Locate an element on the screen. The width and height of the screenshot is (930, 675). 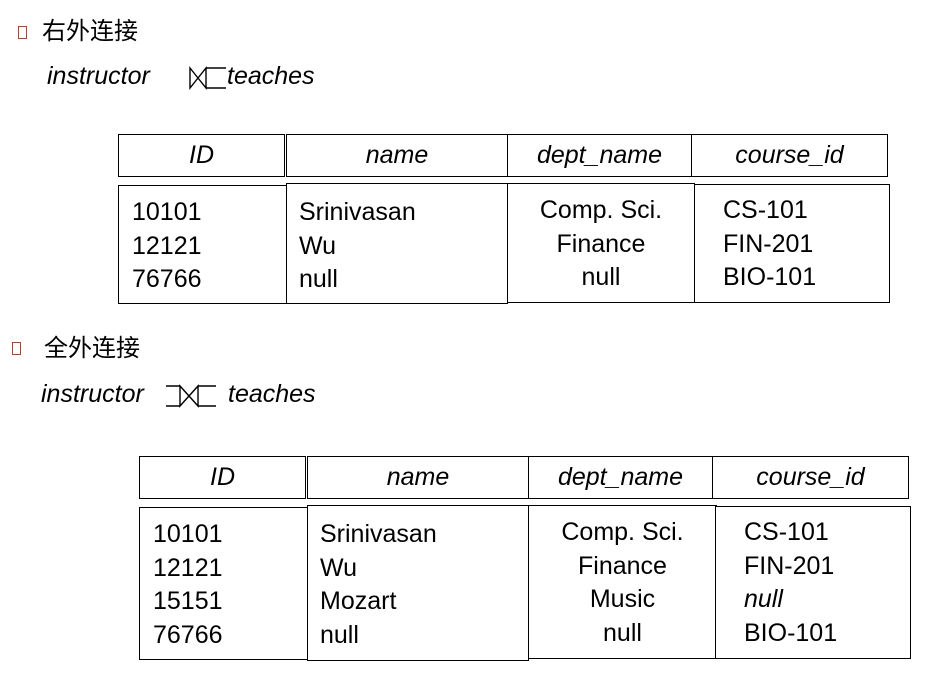
section1-course-id-column: CS-101 FIN-201 BIO-101 is located at coordinates (792, 243).